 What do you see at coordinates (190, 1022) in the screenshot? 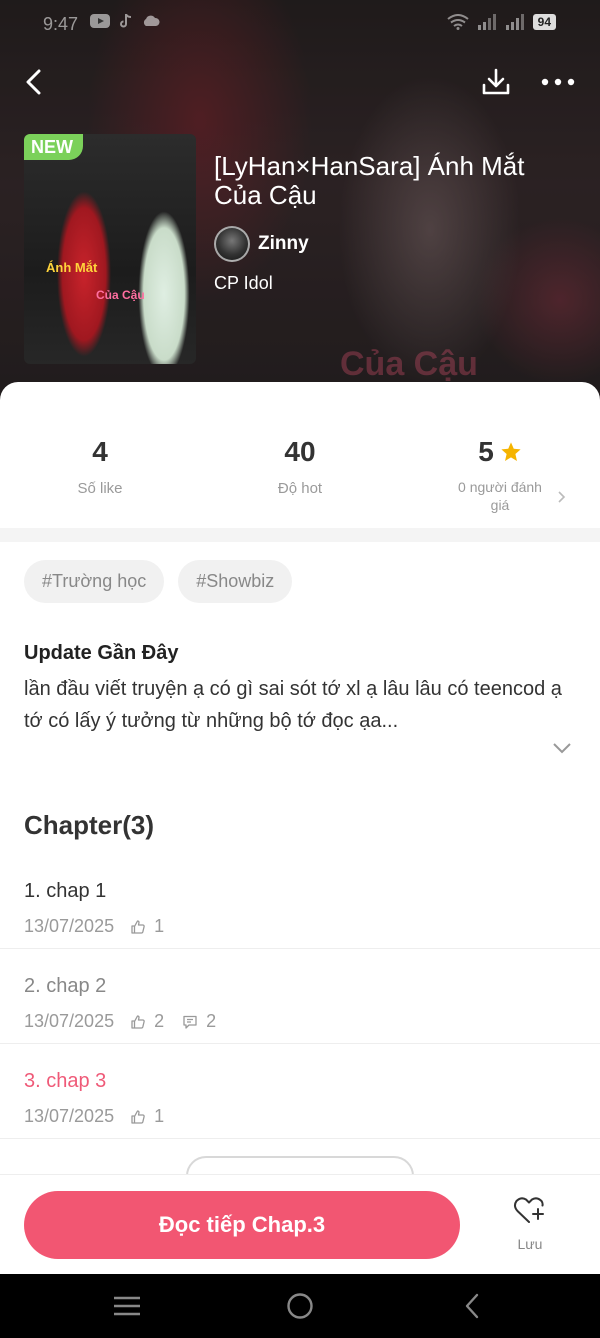
I see `comment-icon` at bounding box center [190, 1022].